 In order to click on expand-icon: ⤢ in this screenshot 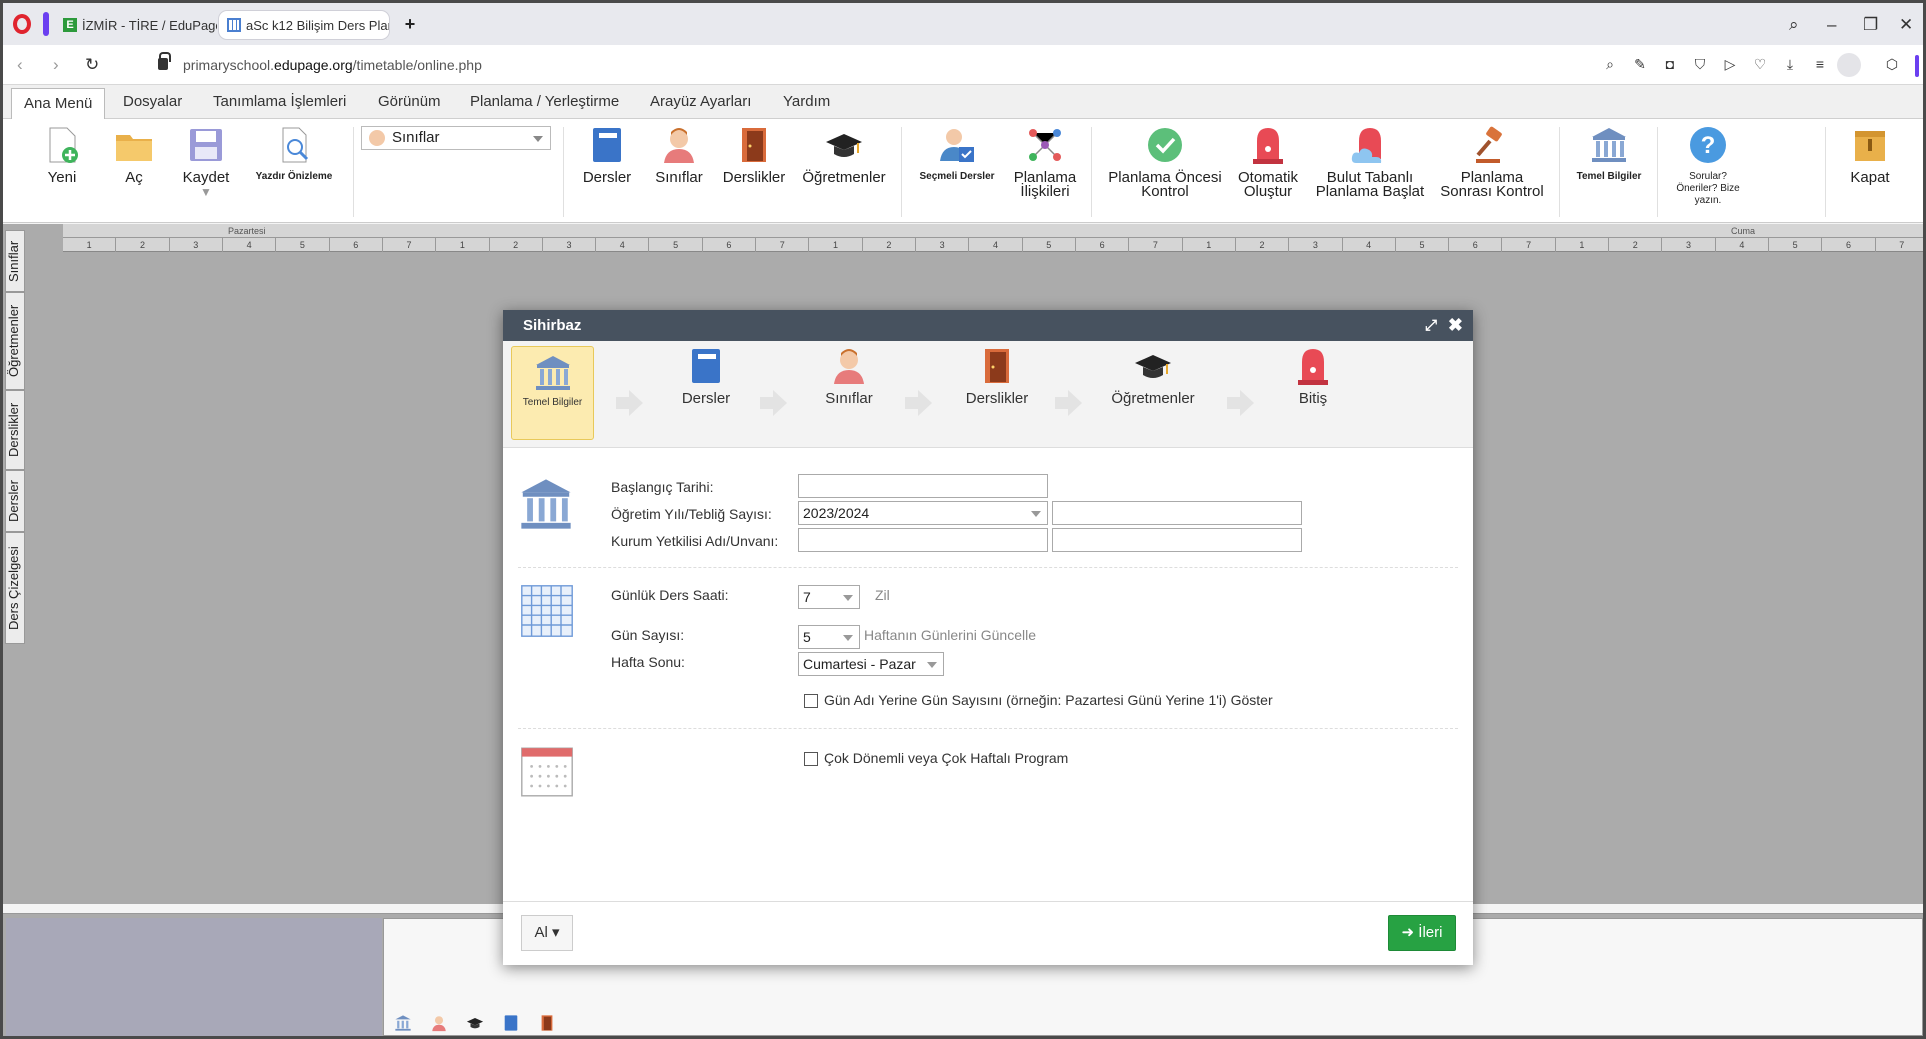, I will do `click(1431, 325)`.